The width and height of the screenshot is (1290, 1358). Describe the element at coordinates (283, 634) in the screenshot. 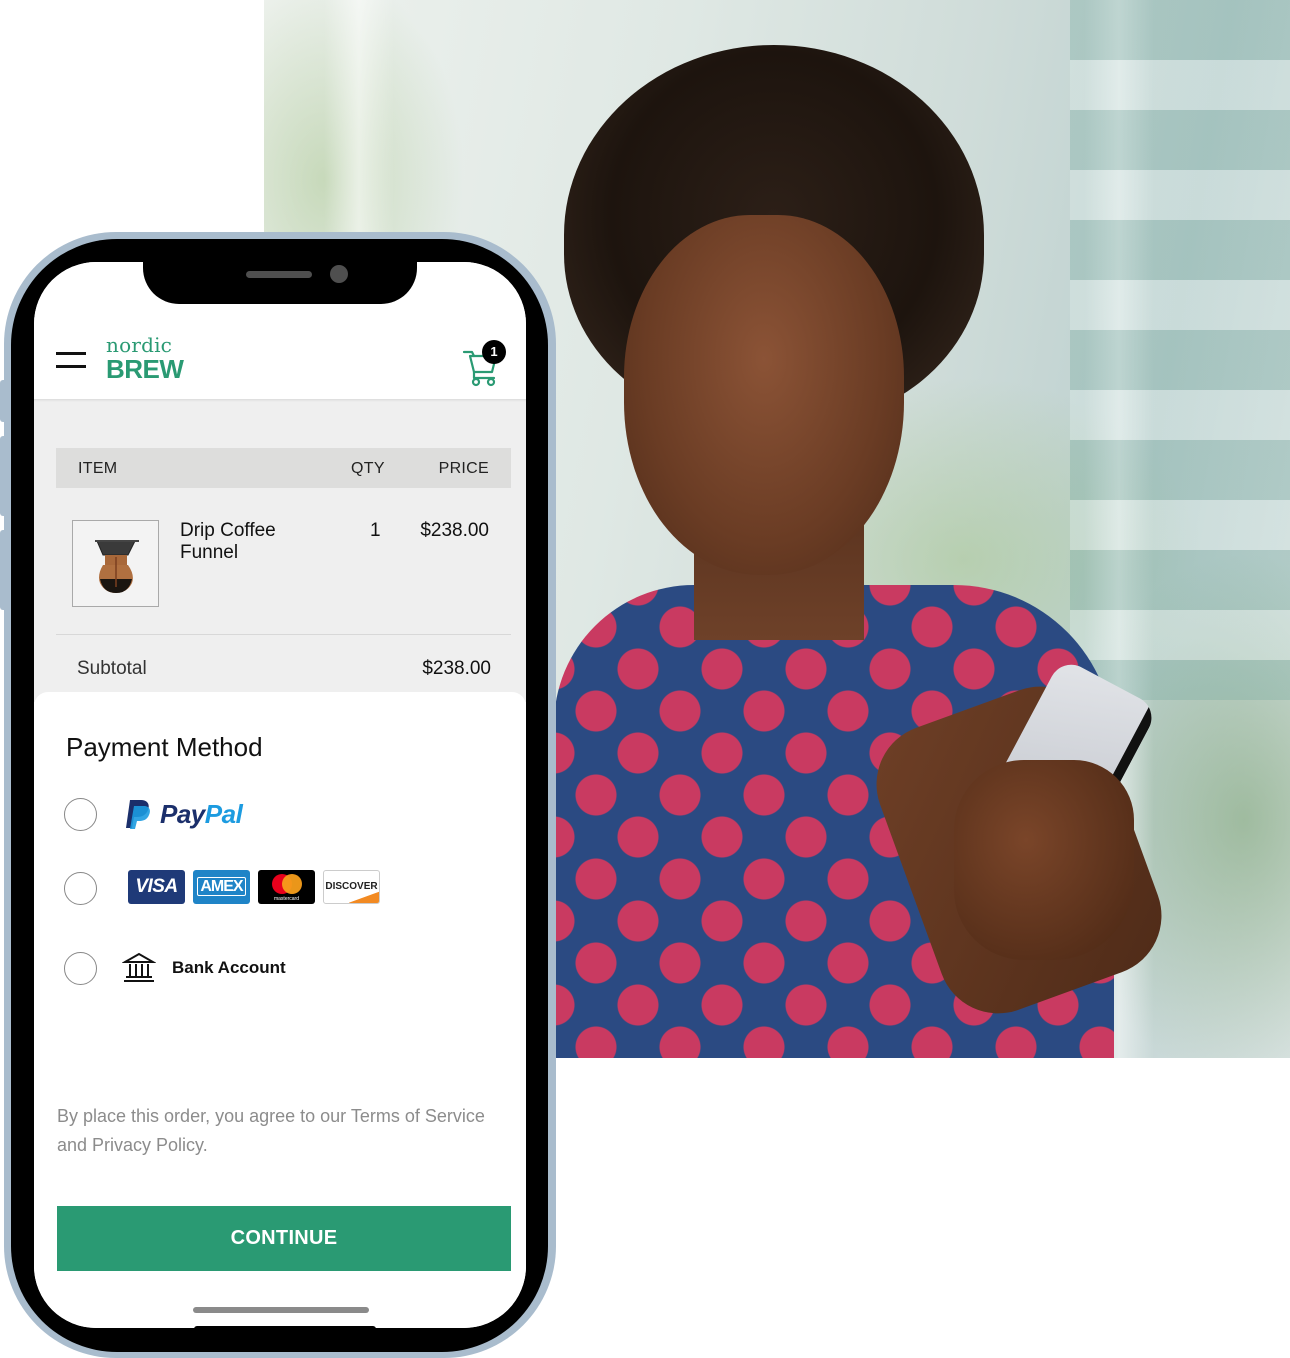

I see `subtotal-divider` at that location.